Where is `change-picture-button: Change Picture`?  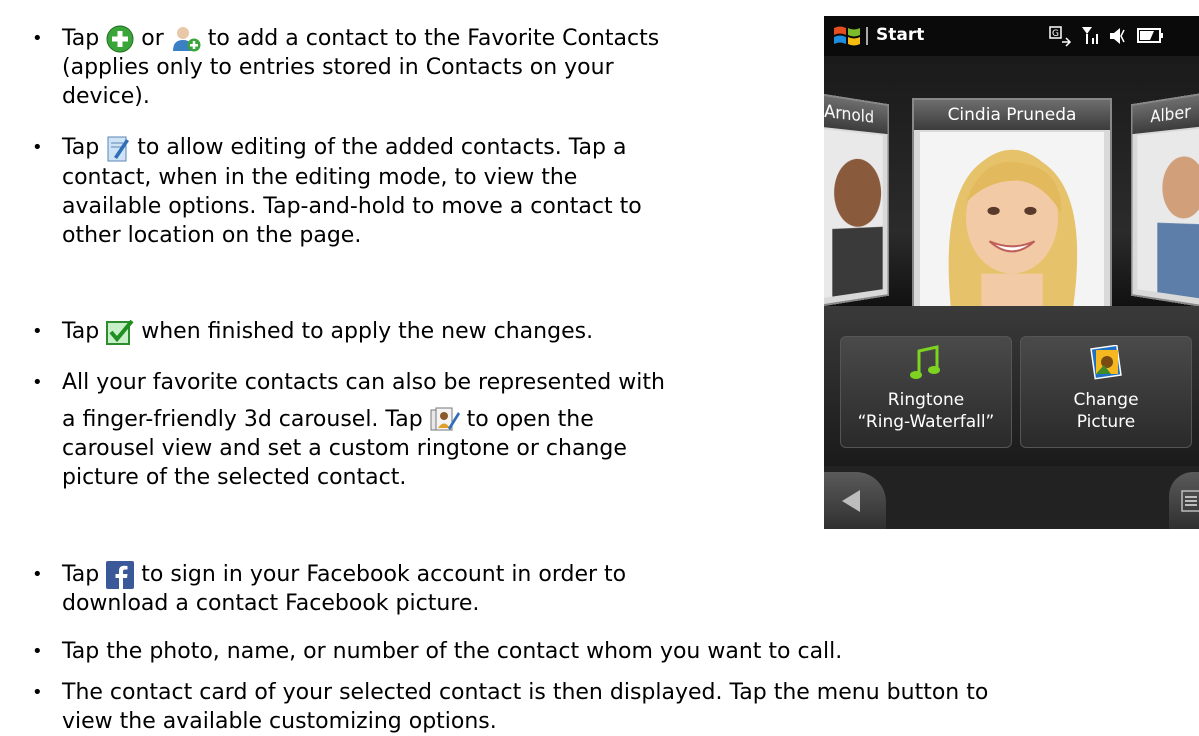 change-picture-button: Change Picture is located at coordinates (1106, 392).